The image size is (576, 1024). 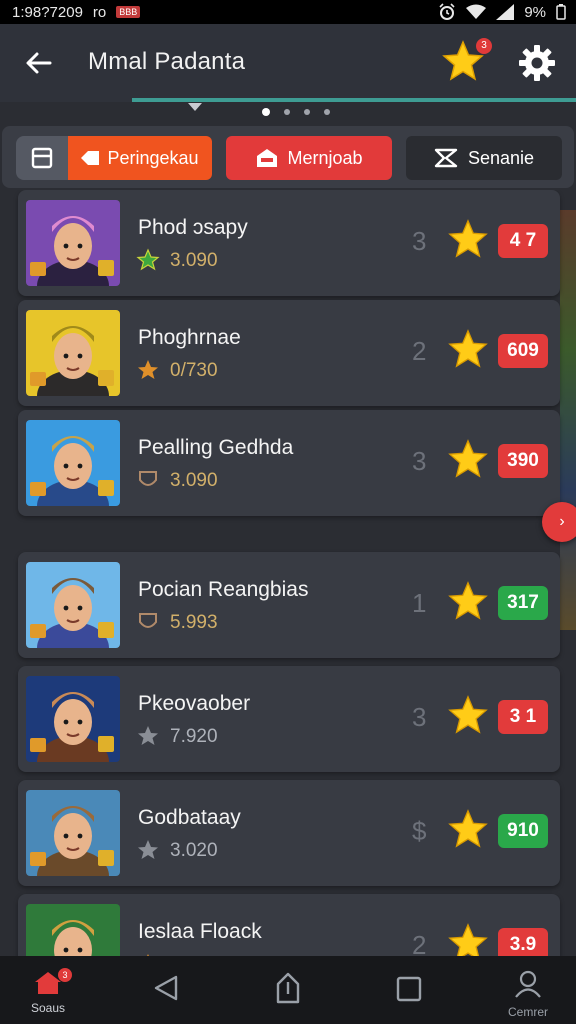 I want to click on nav-share-button, so click(x=288, y=990).